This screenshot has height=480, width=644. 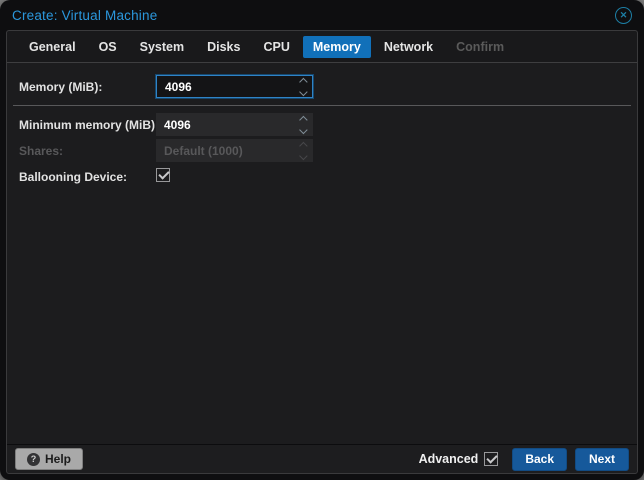 I want to click on dialog-title: Create: Virtual Machine, so click(x=85, y=15).